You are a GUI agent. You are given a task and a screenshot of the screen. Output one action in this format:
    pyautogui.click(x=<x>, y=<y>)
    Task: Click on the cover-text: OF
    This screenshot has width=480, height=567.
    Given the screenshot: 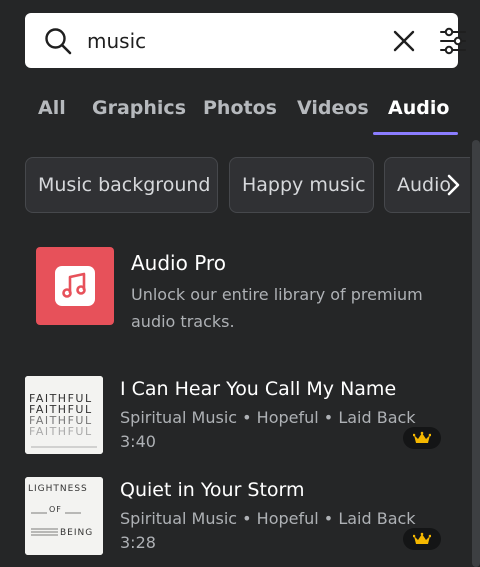 What is the action you would take?
    pyautogui.click(x=55, y=509)
    